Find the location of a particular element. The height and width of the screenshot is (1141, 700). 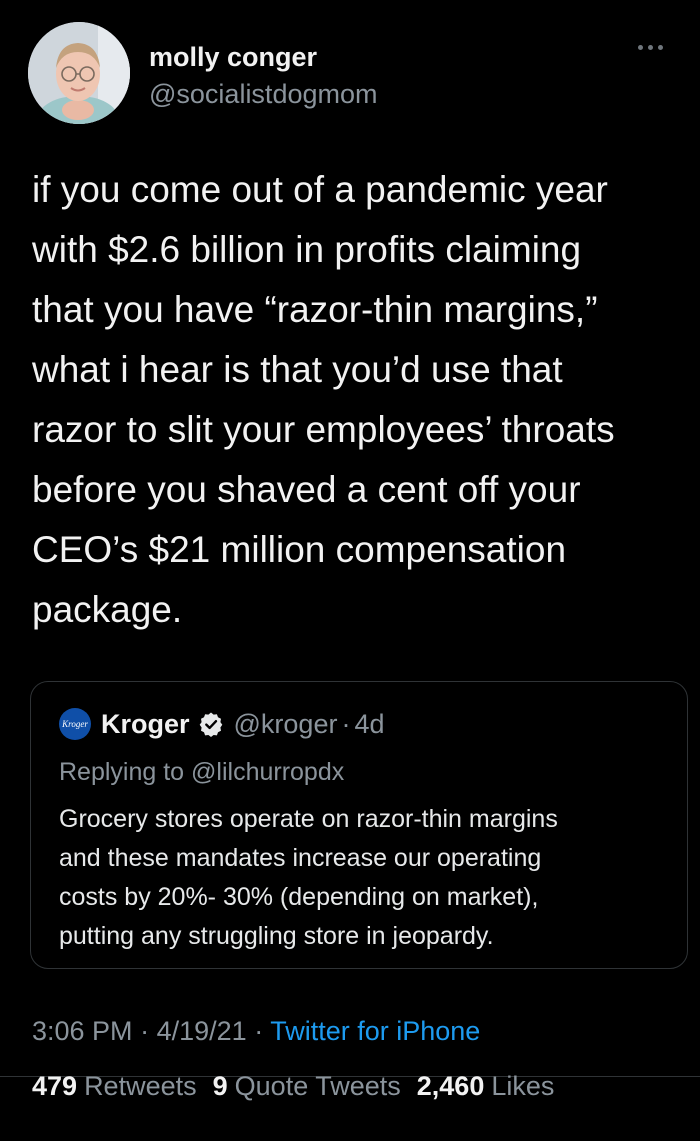

tweet-text-line: with $2.6 billion in profits claiming is located at coordinates (307, 249).